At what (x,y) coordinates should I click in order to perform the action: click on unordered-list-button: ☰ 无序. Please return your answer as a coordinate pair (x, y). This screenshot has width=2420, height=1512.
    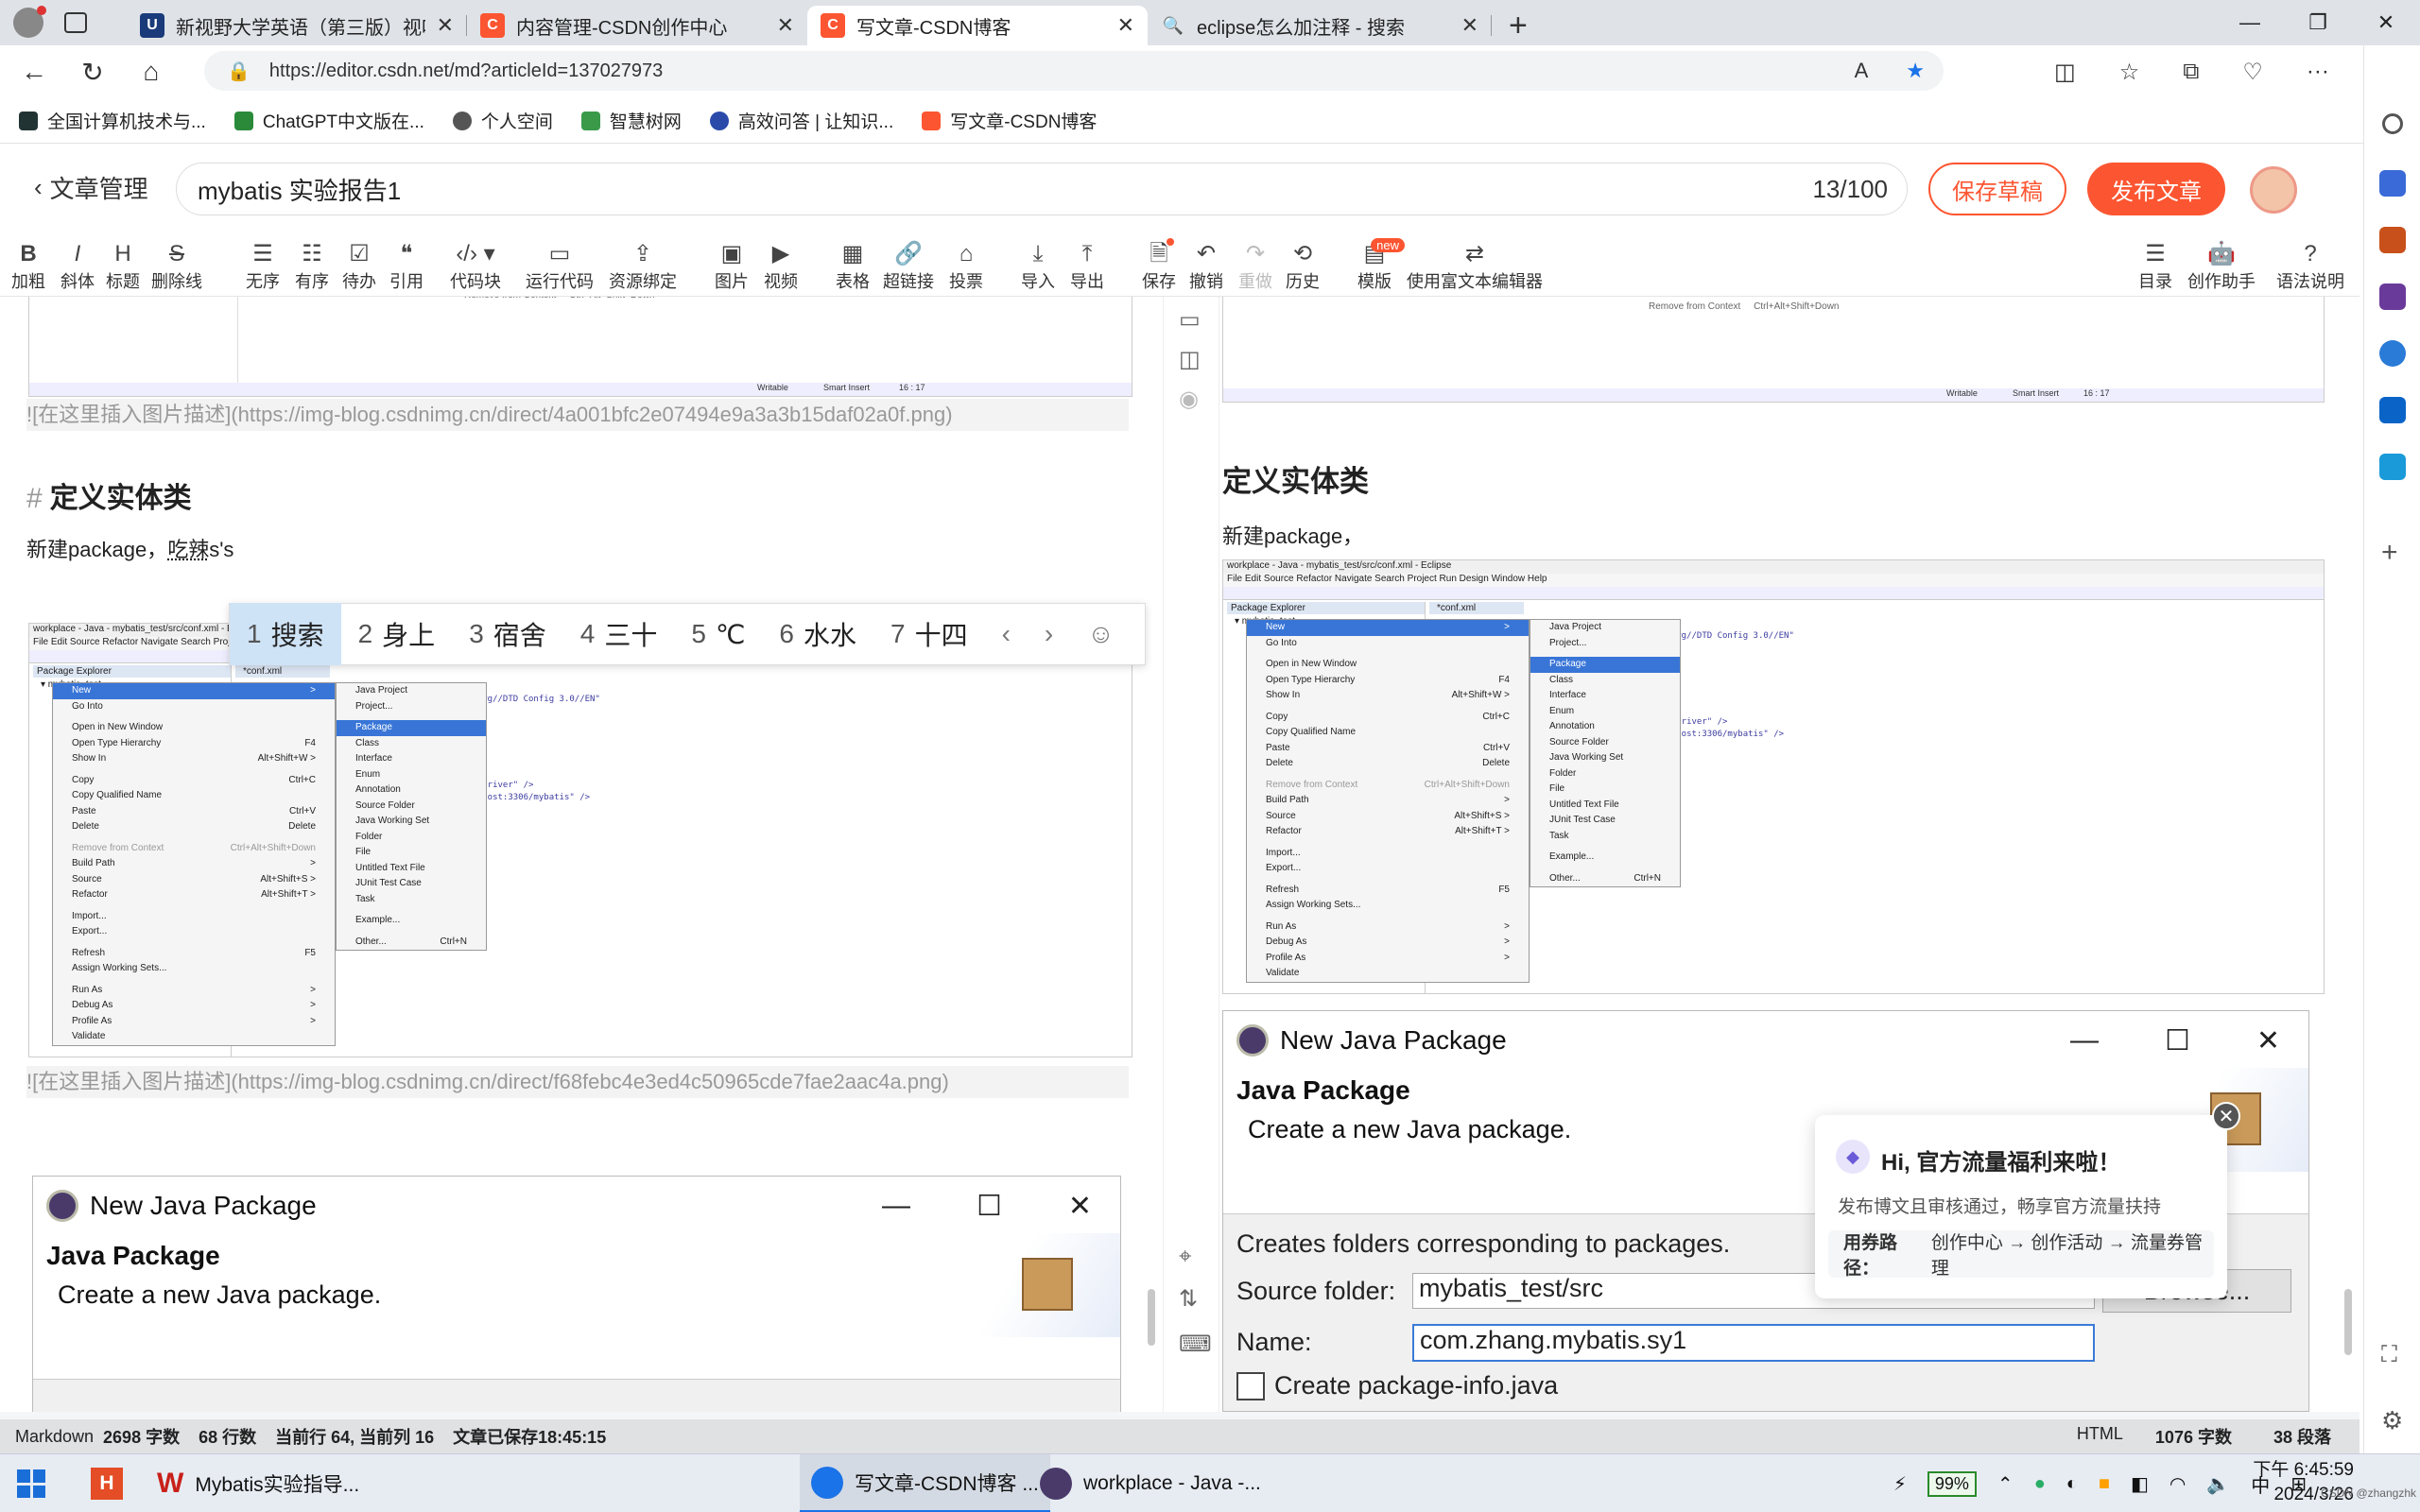
    Looking at the image, I should click on (263, 266).